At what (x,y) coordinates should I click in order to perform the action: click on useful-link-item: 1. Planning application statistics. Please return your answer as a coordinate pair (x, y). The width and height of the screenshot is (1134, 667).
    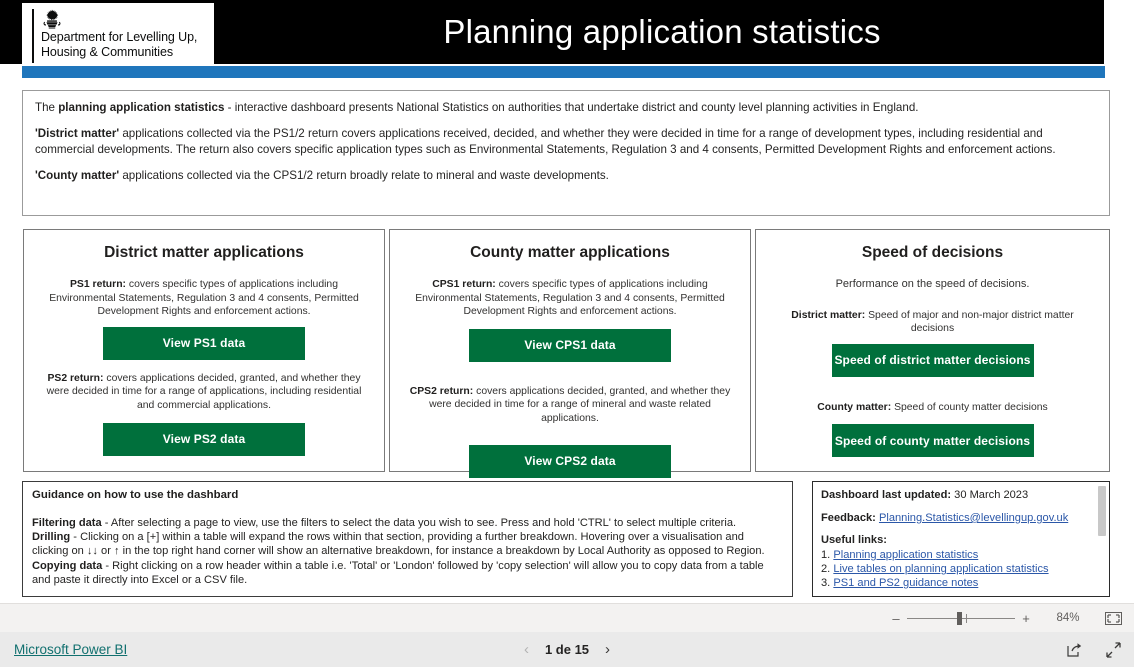
    Looking at the image, I should click on (960, 555).